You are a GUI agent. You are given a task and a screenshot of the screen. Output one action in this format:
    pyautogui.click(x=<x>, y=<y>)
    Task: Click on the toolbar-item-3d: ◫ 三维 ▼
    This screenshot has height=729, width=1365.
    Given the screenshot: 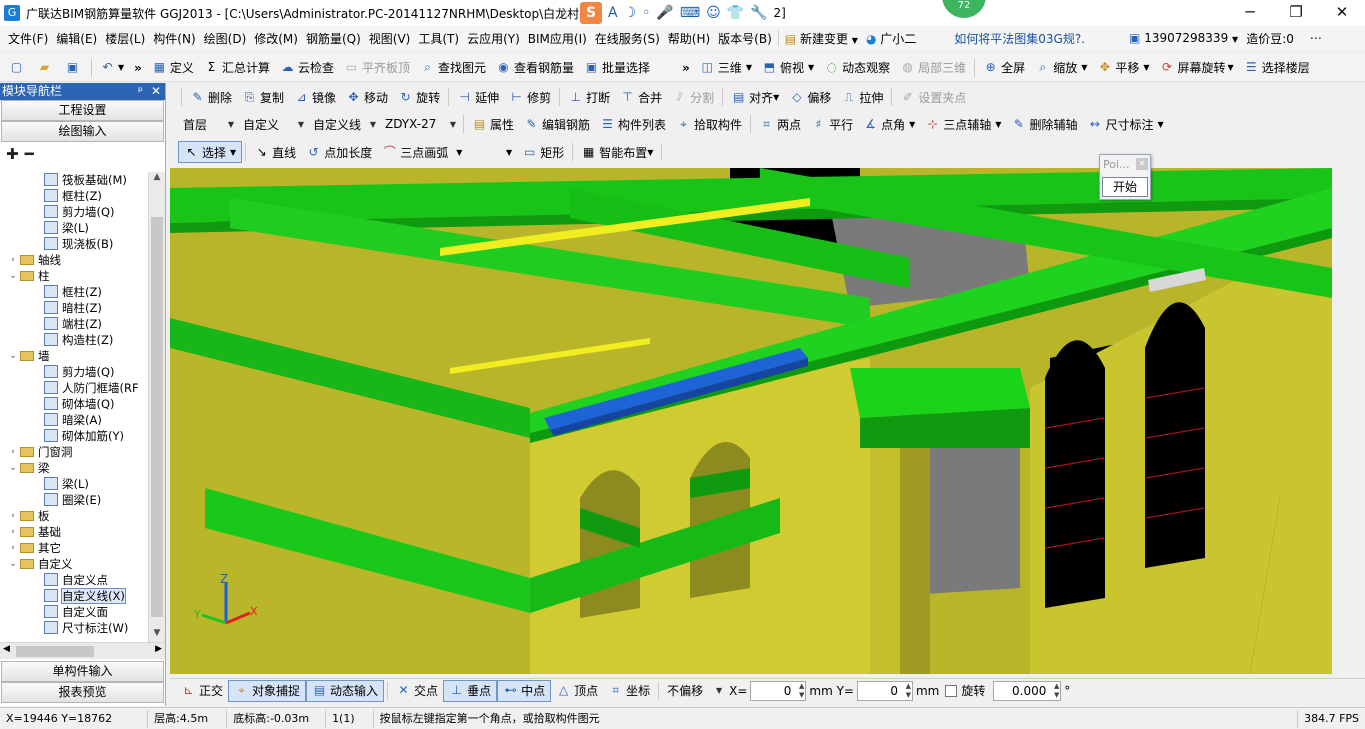 What is the action you would take?
    pyautogui.click(x=726, y=68)
    